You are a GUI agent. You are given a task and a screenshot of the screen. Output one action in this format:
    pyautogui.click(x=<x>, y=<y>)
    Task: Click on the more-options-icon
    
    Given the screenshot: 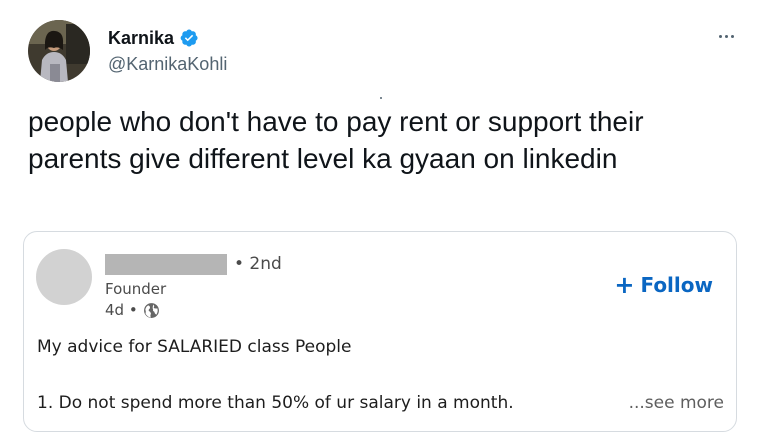 What is the action you would take?
    pyautogui.click(x=726, y=36)
    